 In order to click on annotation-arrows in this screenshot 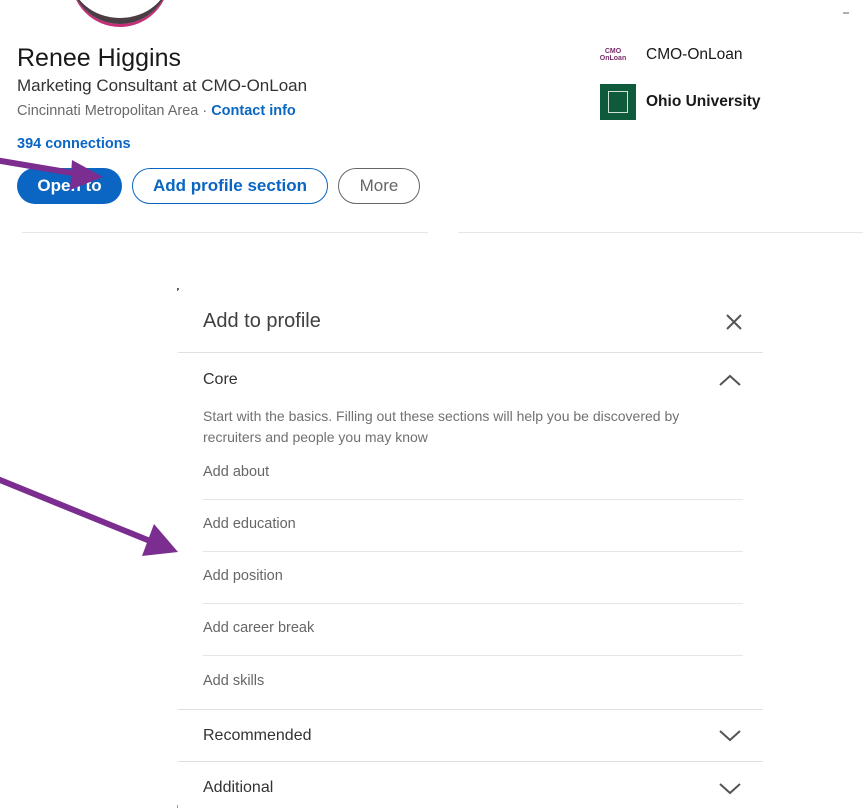, I will do `click(89, 356)`.